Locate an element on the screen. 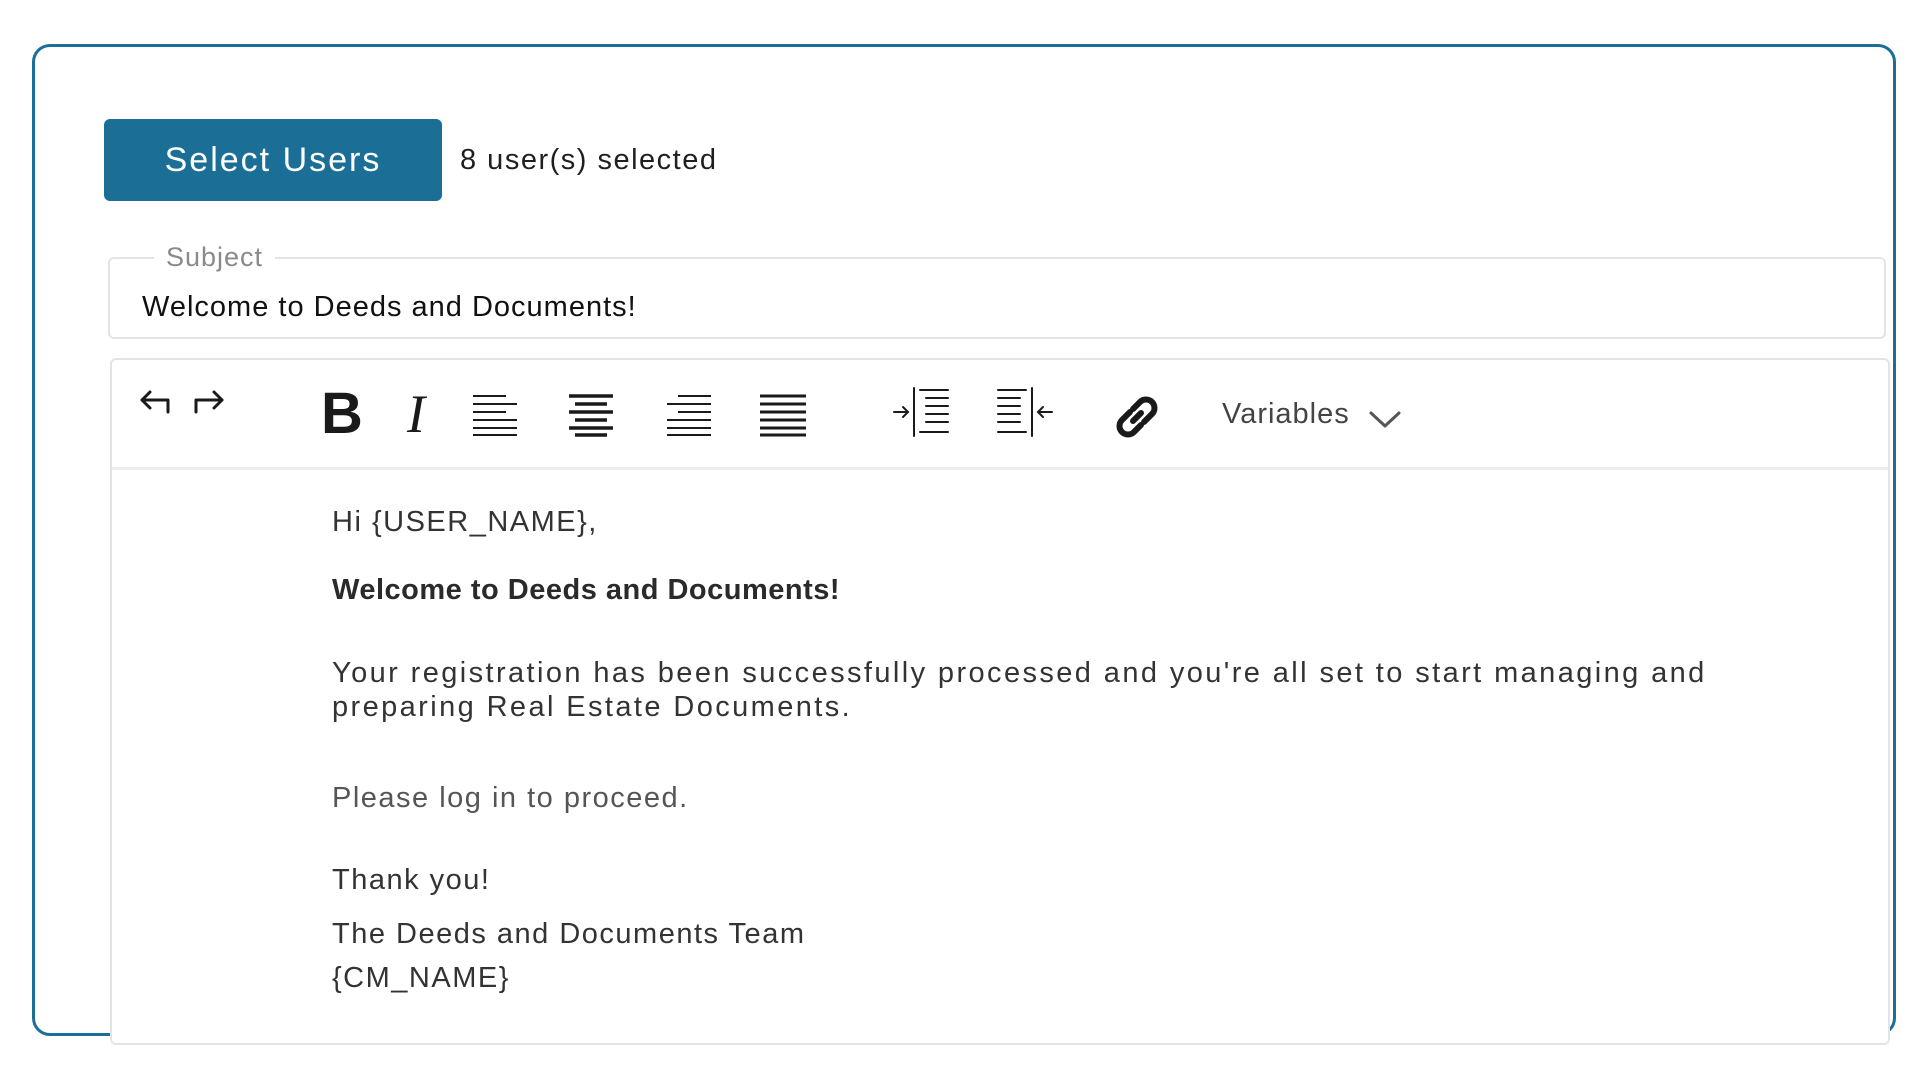 The height and width of the screenshot is (1080, 1920). redo-icon is located at coordinates (208, 402).